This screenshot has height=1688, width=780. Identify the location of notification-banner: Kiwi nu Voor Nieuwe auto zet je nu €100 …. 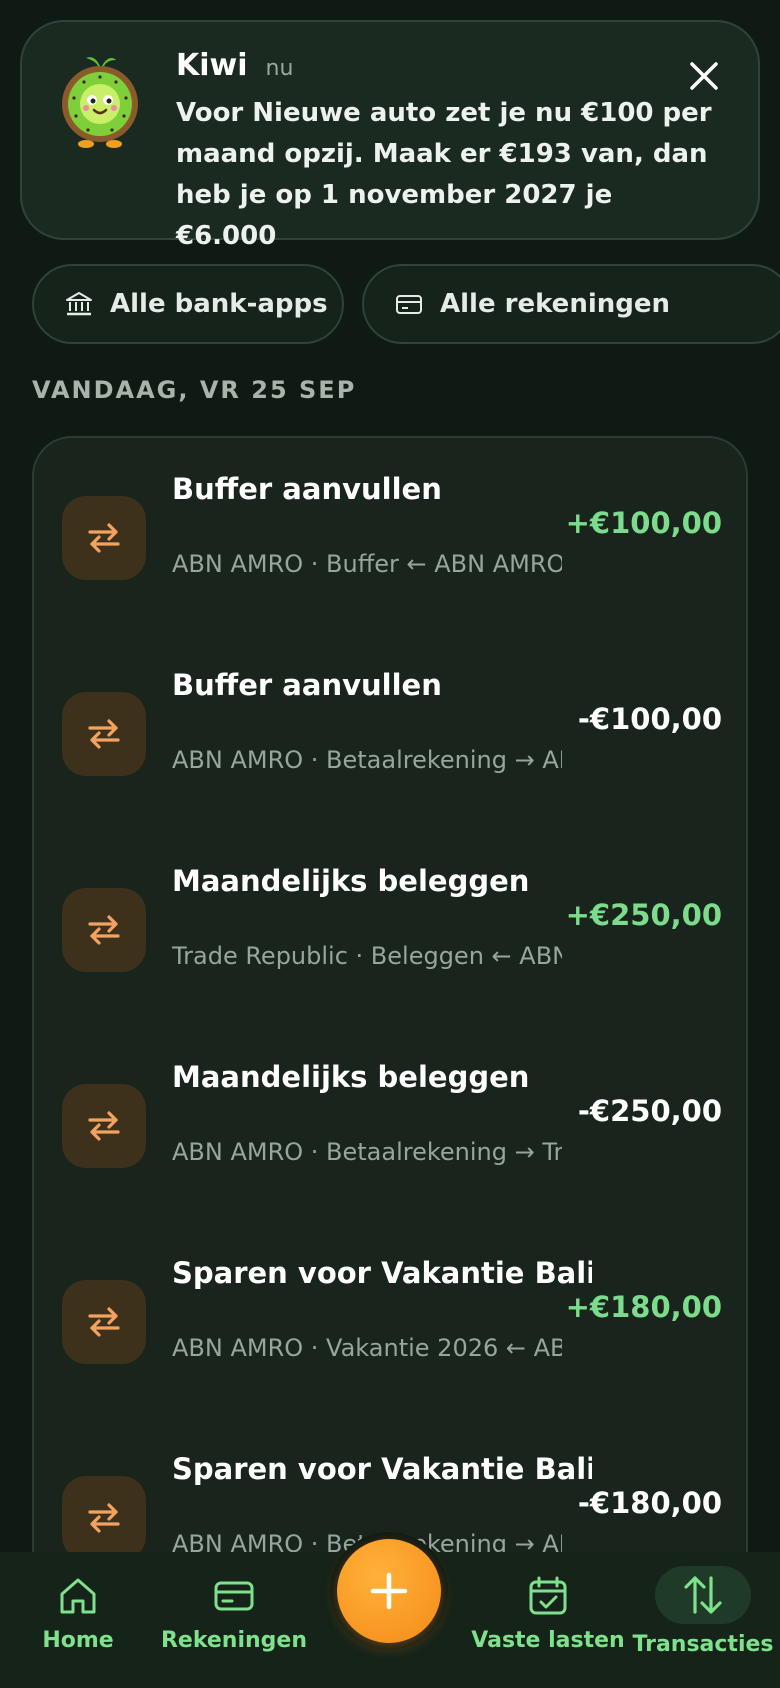
(390, 135).